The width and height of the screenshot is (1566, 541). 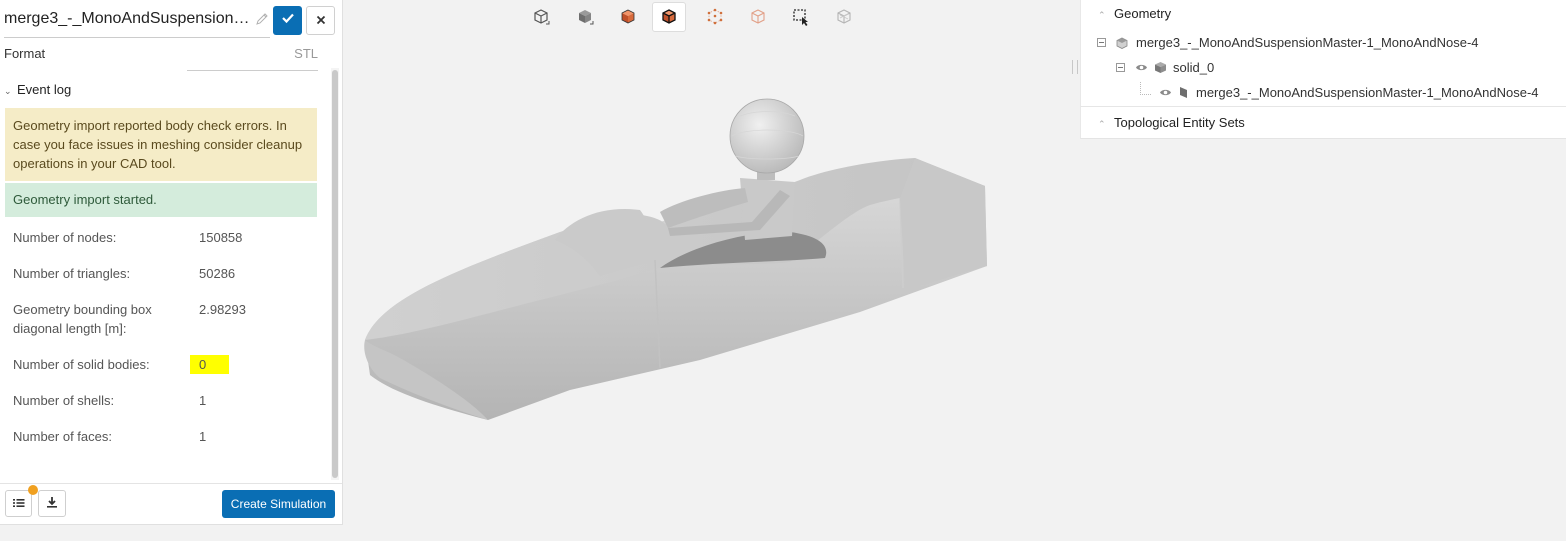 What do you see at coordinates (694, 18) in the screenshot?
I see `view-toolbar` at bounding box center [694, 18].